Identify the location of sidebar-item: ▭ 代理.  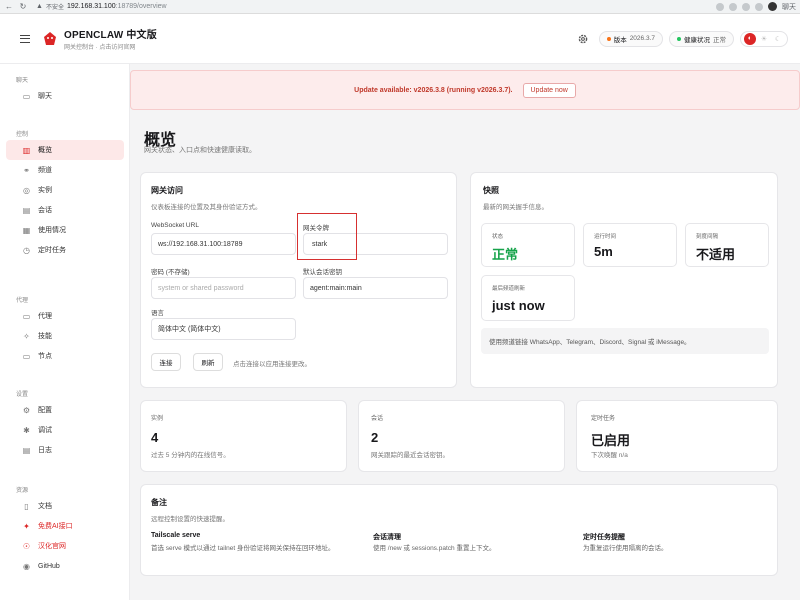
(65, 316).